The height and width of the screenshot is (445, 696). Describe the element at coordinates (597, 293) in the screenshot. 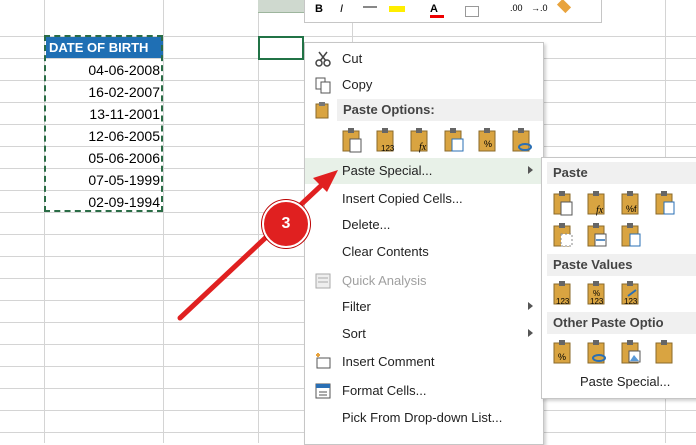

I see `paste-values-number-format-icon: % 123` at that location.